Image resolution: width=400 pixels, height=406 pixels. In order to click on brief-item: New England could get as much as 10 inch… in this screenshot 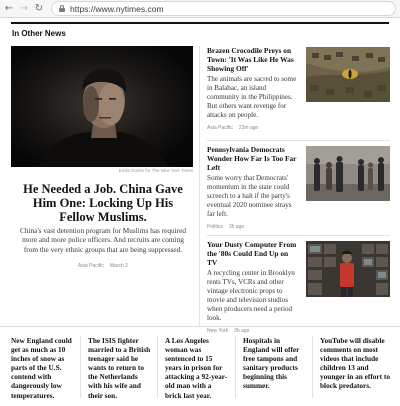, I will do `click(43, 368)`.